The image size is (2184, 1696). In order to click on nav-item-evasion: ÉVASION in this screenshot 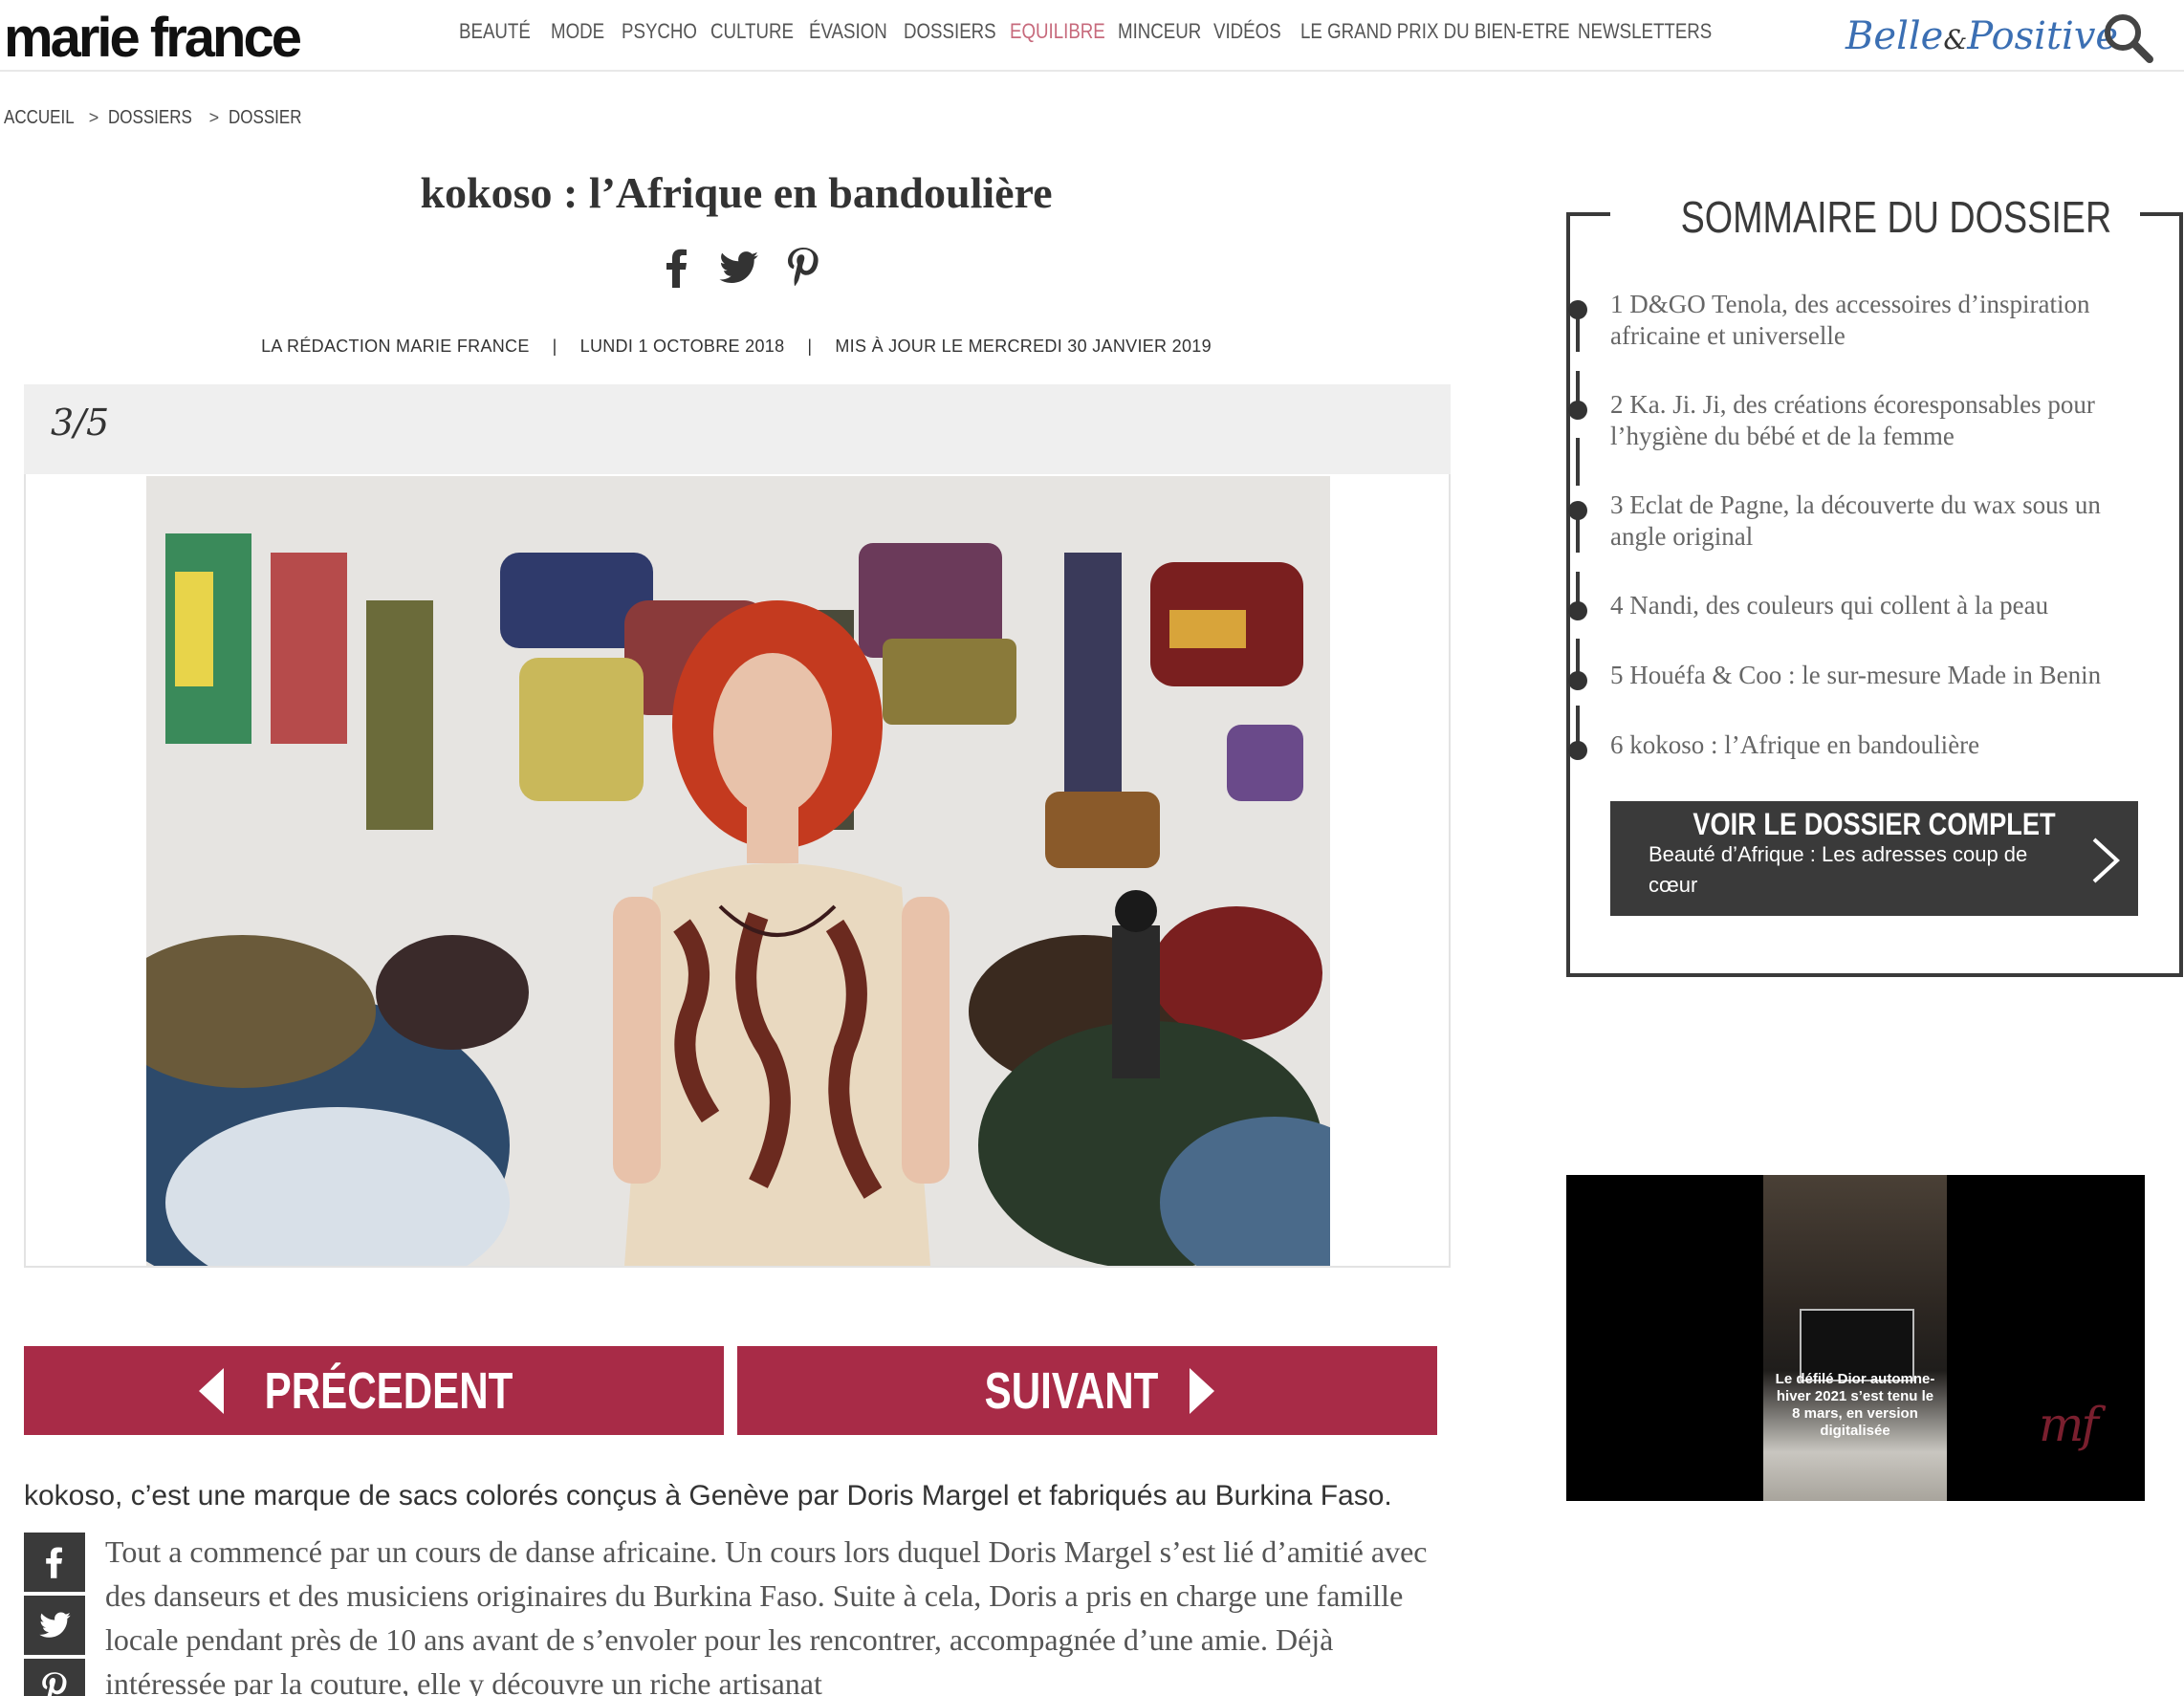, I will do `click(848, 31)`.